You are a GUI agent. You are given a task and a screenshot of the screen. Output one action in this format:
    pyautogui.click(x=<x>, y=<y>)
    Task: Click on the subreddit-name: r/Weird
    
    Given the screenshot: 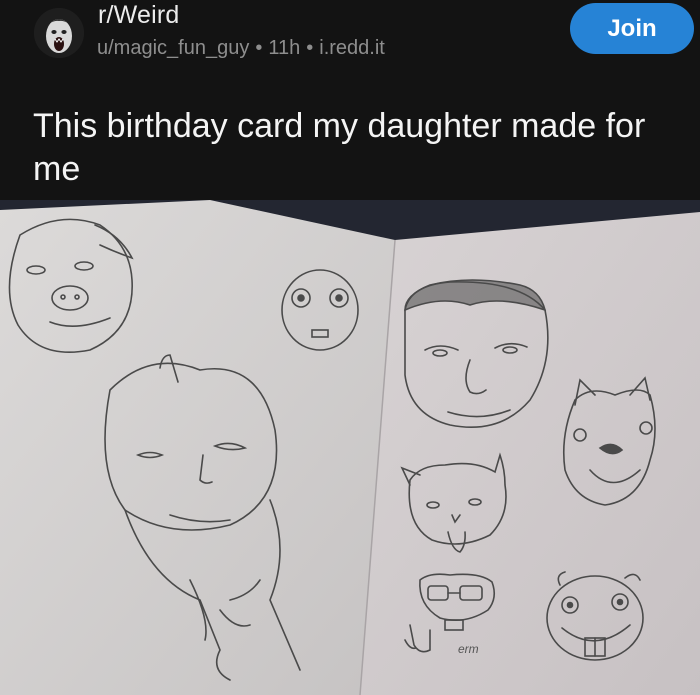 What is the action you would take?
    pyautogui.click(x=139, y=15)
    